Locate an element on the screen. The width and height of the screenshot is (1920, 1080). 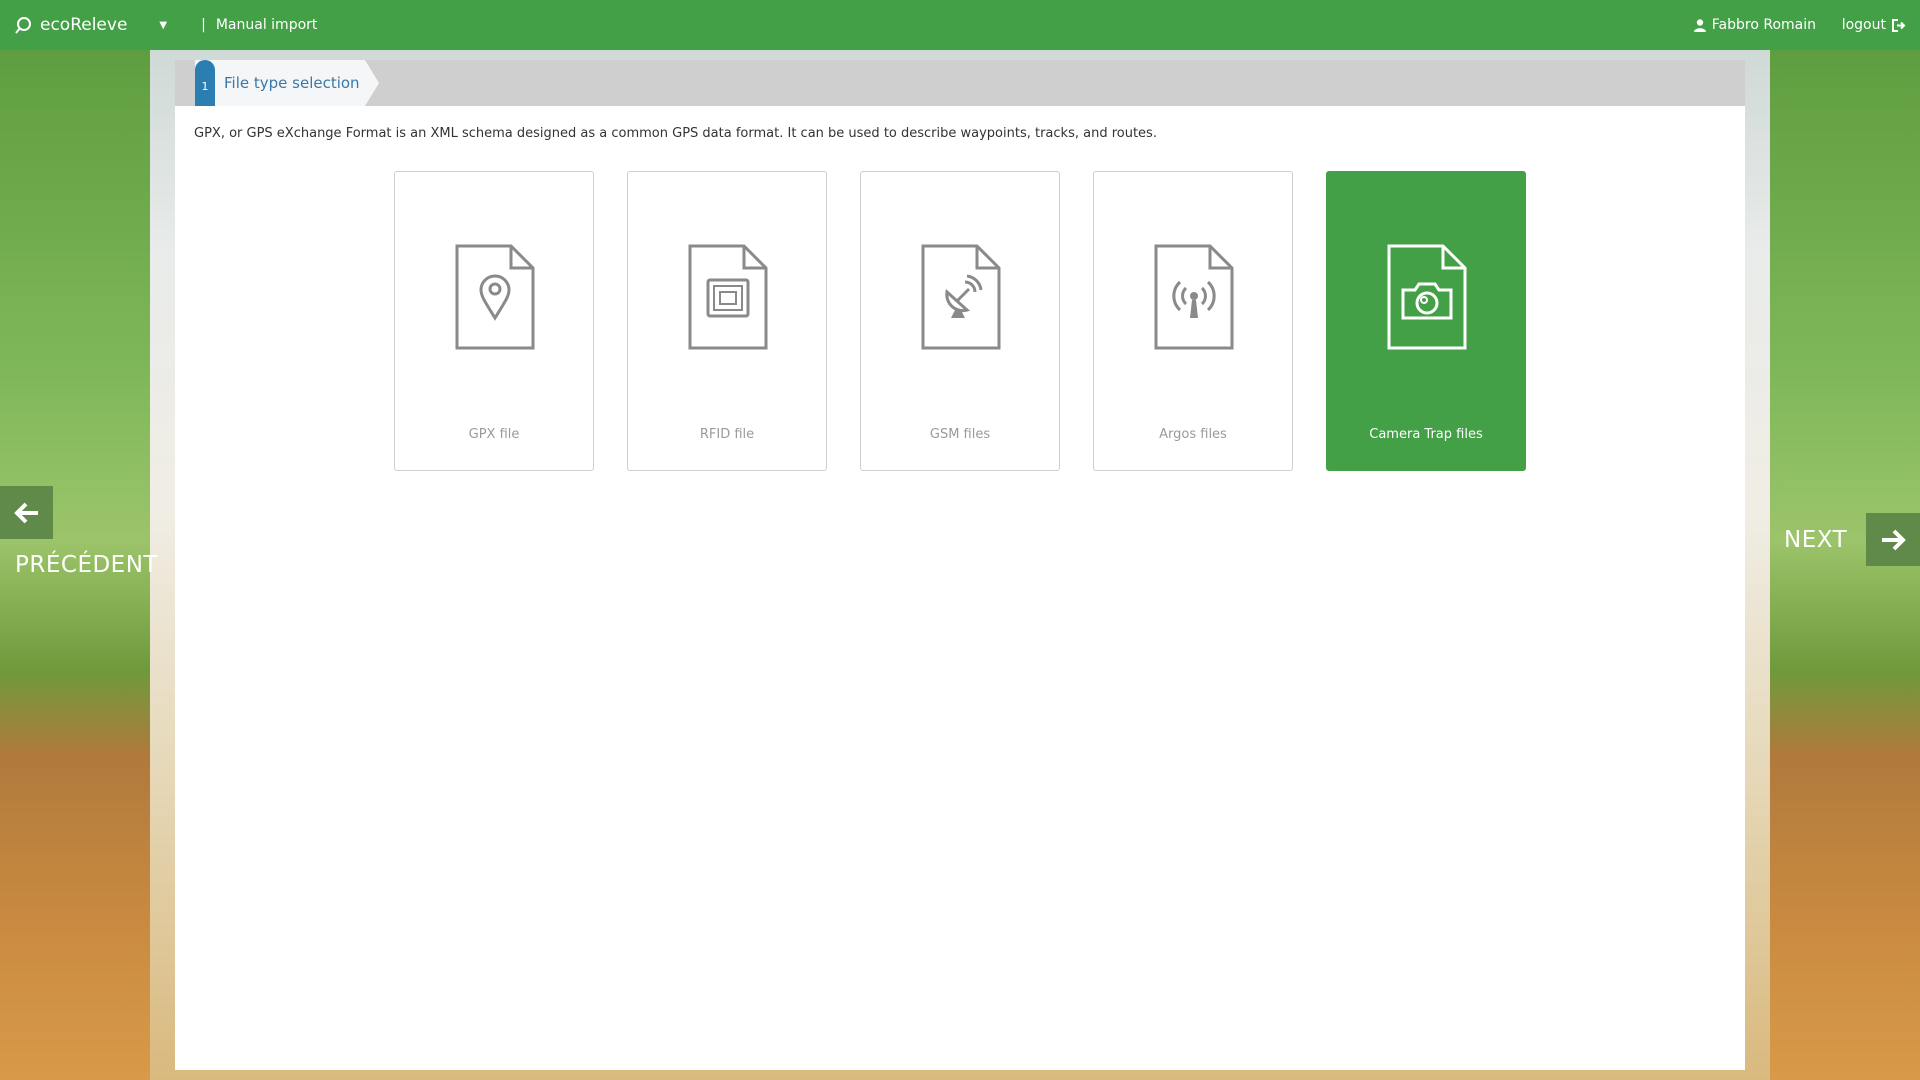
previous-button is located at coordinates (26, 512).